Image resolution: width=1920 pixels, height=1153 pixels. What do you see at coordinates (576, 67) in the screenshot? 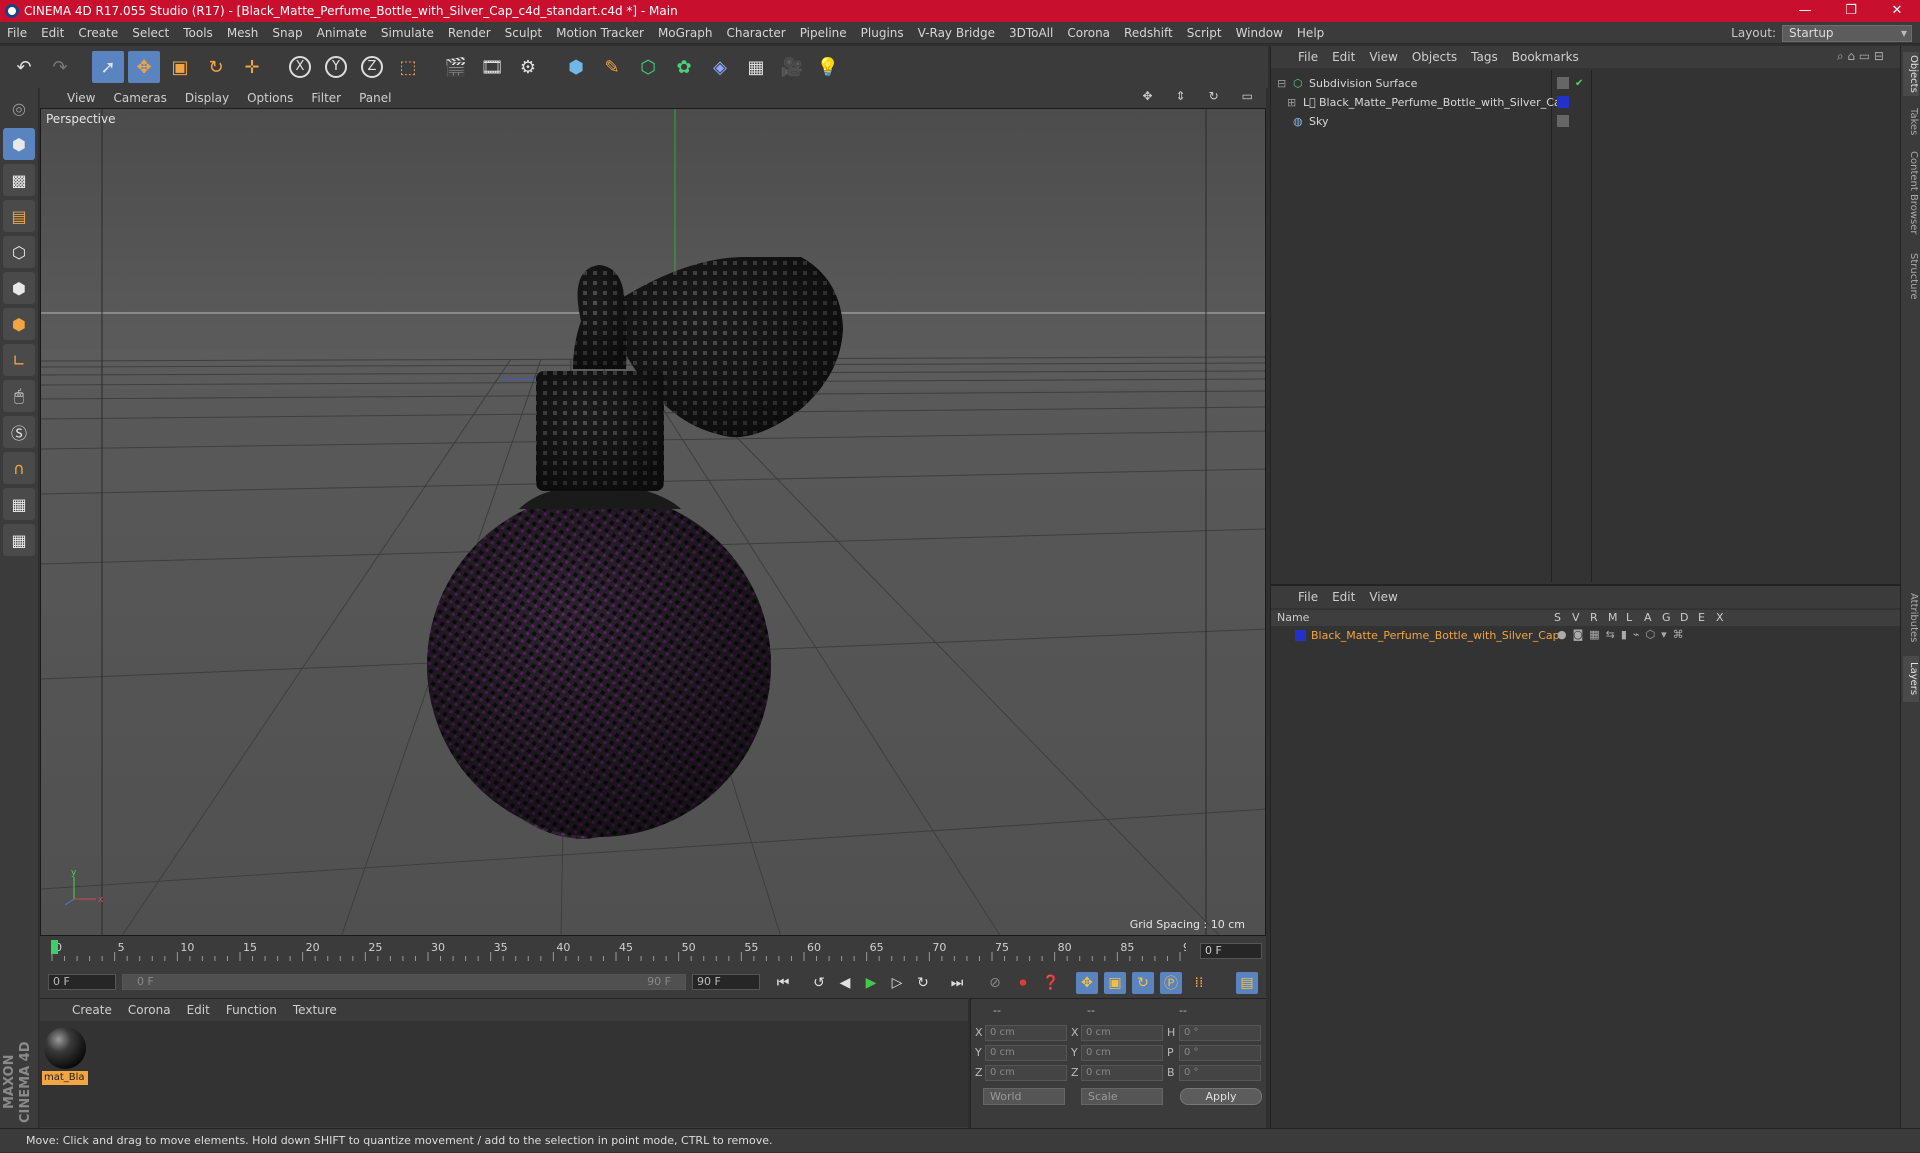
I see `cube-primitive-icon: ⬢` at bounding box center [576, 67].